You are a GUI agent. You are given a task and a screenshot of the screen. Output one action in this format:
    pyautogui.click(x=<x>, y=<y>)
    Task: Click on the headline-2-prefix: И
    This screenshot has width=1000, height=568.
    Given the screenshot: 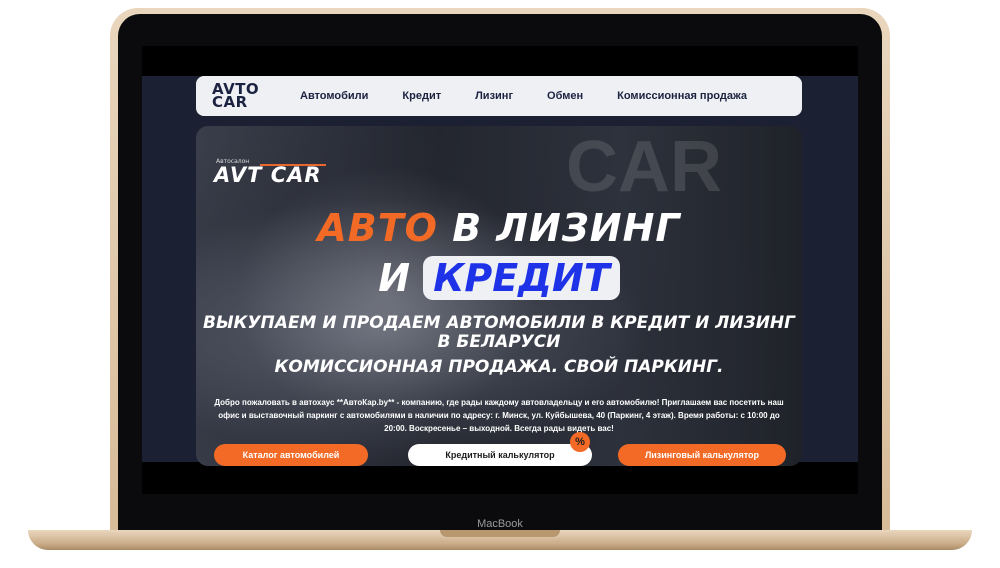 What is the action you would take?
    pyautogui.click(x=401, y=278)
    